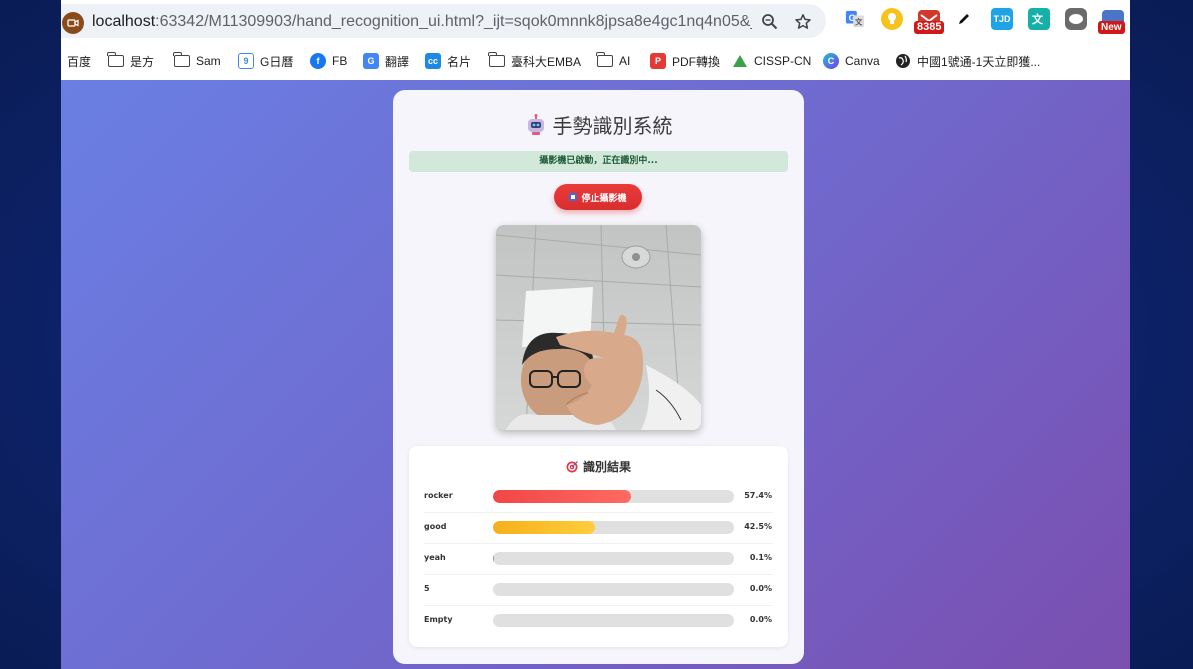 This screenshot has width=1193, height=669. Describe the element at coordinates (435, 557) in the screenshot. I see `result-label: yeah` at that location.